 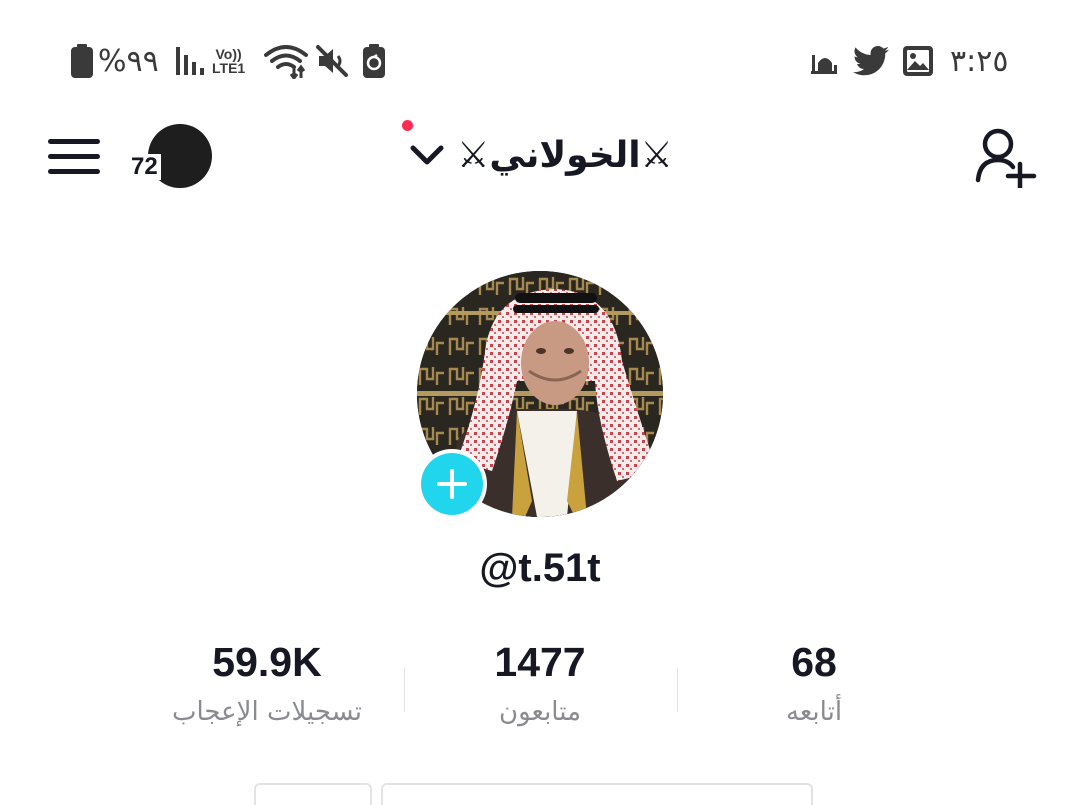 I want to click on likes-count: 59.9K, so click(x=267, y=662).